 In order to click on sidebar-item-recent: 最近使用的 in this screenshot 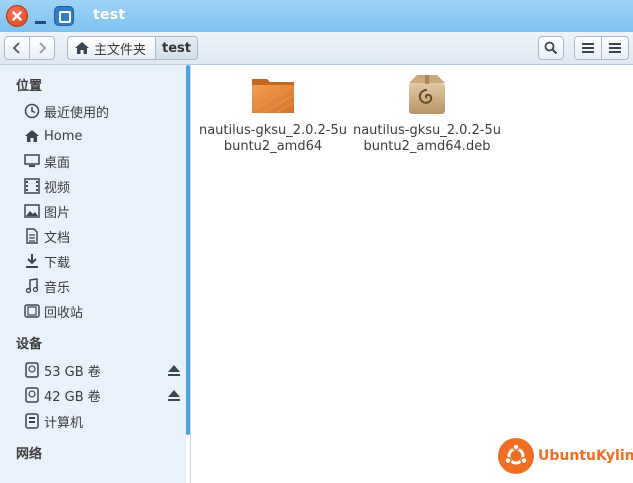, I will do `click(66, 111)`.